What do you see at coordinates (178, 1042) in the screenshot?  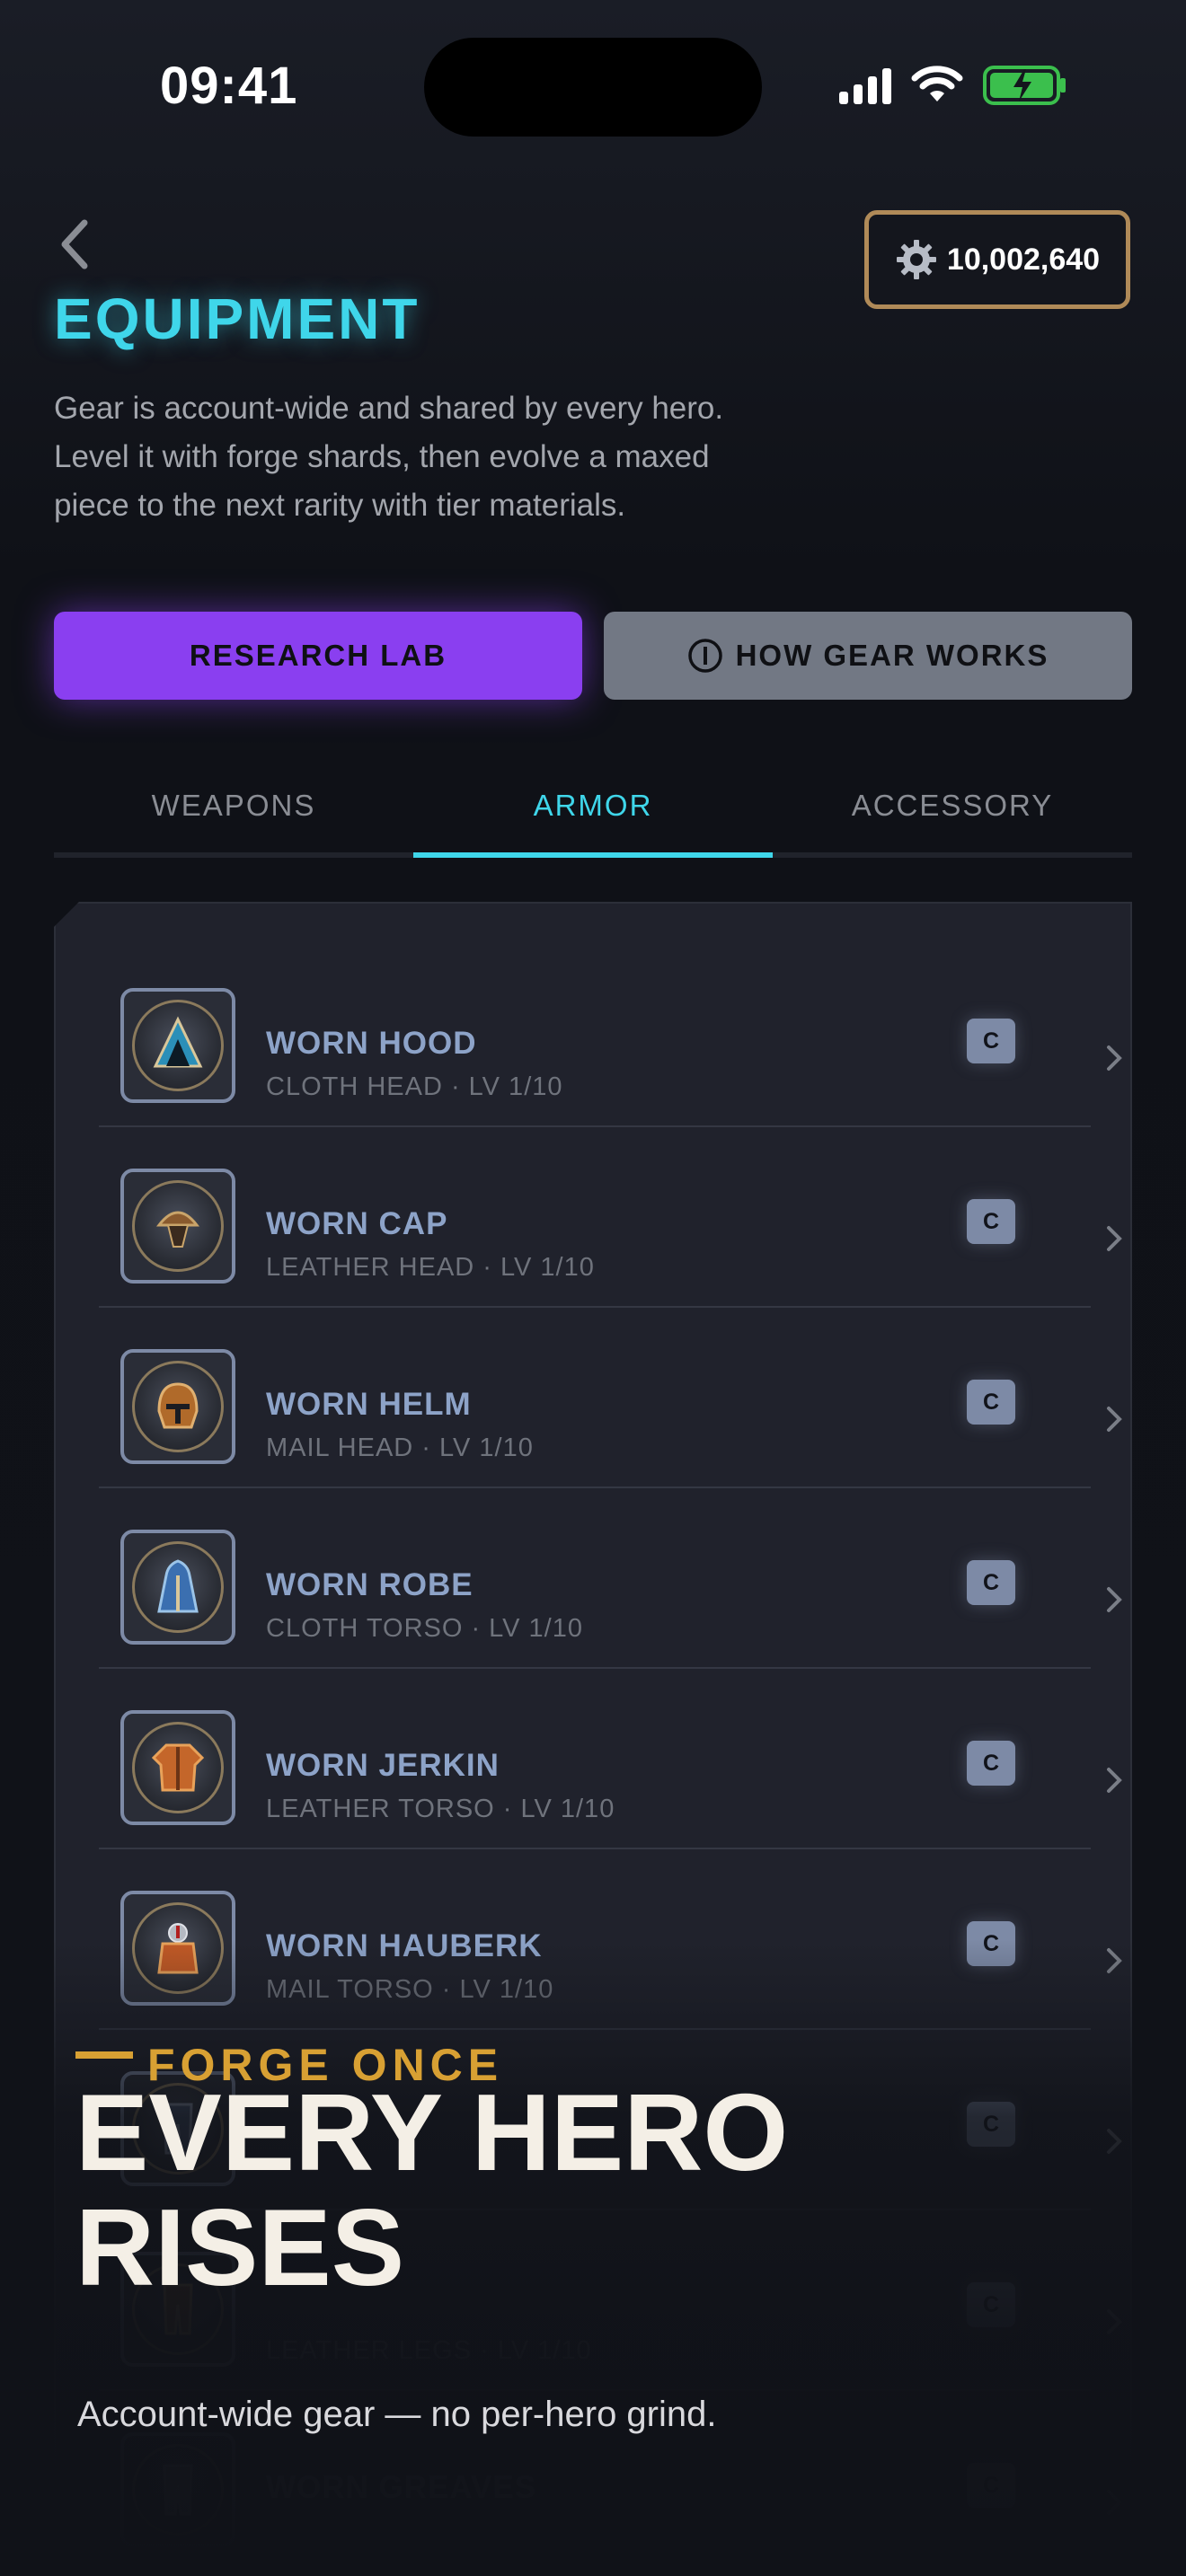 I see `hood-icon` at bounding box center [178, 1042].